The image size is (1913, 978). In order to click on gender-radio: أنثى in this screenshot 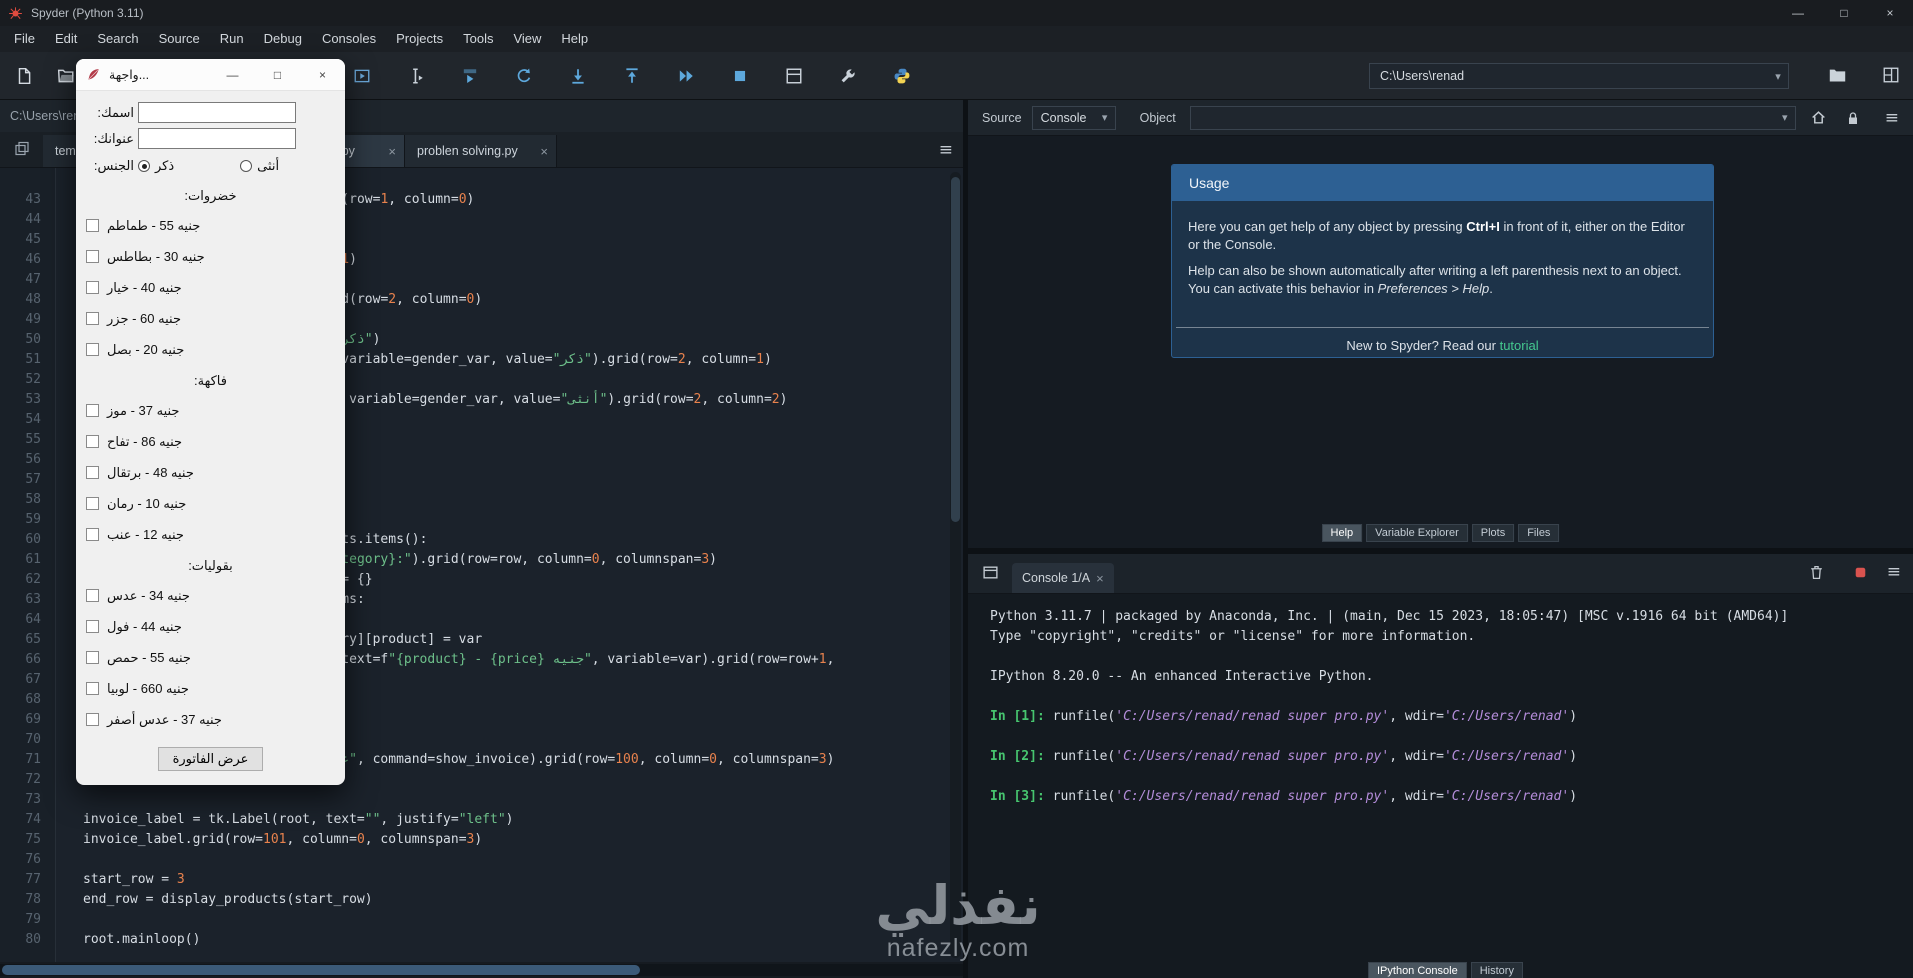, I will do `click(259, 166)`.